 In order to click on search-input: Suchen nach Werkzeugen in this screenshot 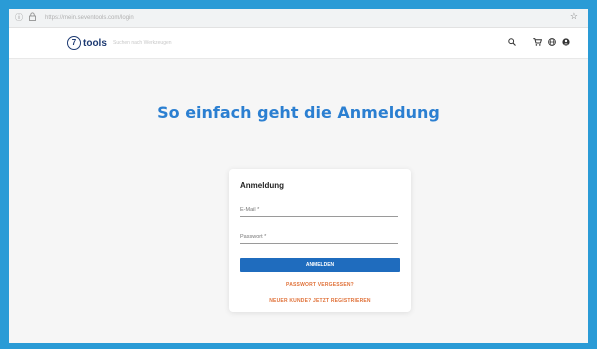, I will do `click(158, 43)`.